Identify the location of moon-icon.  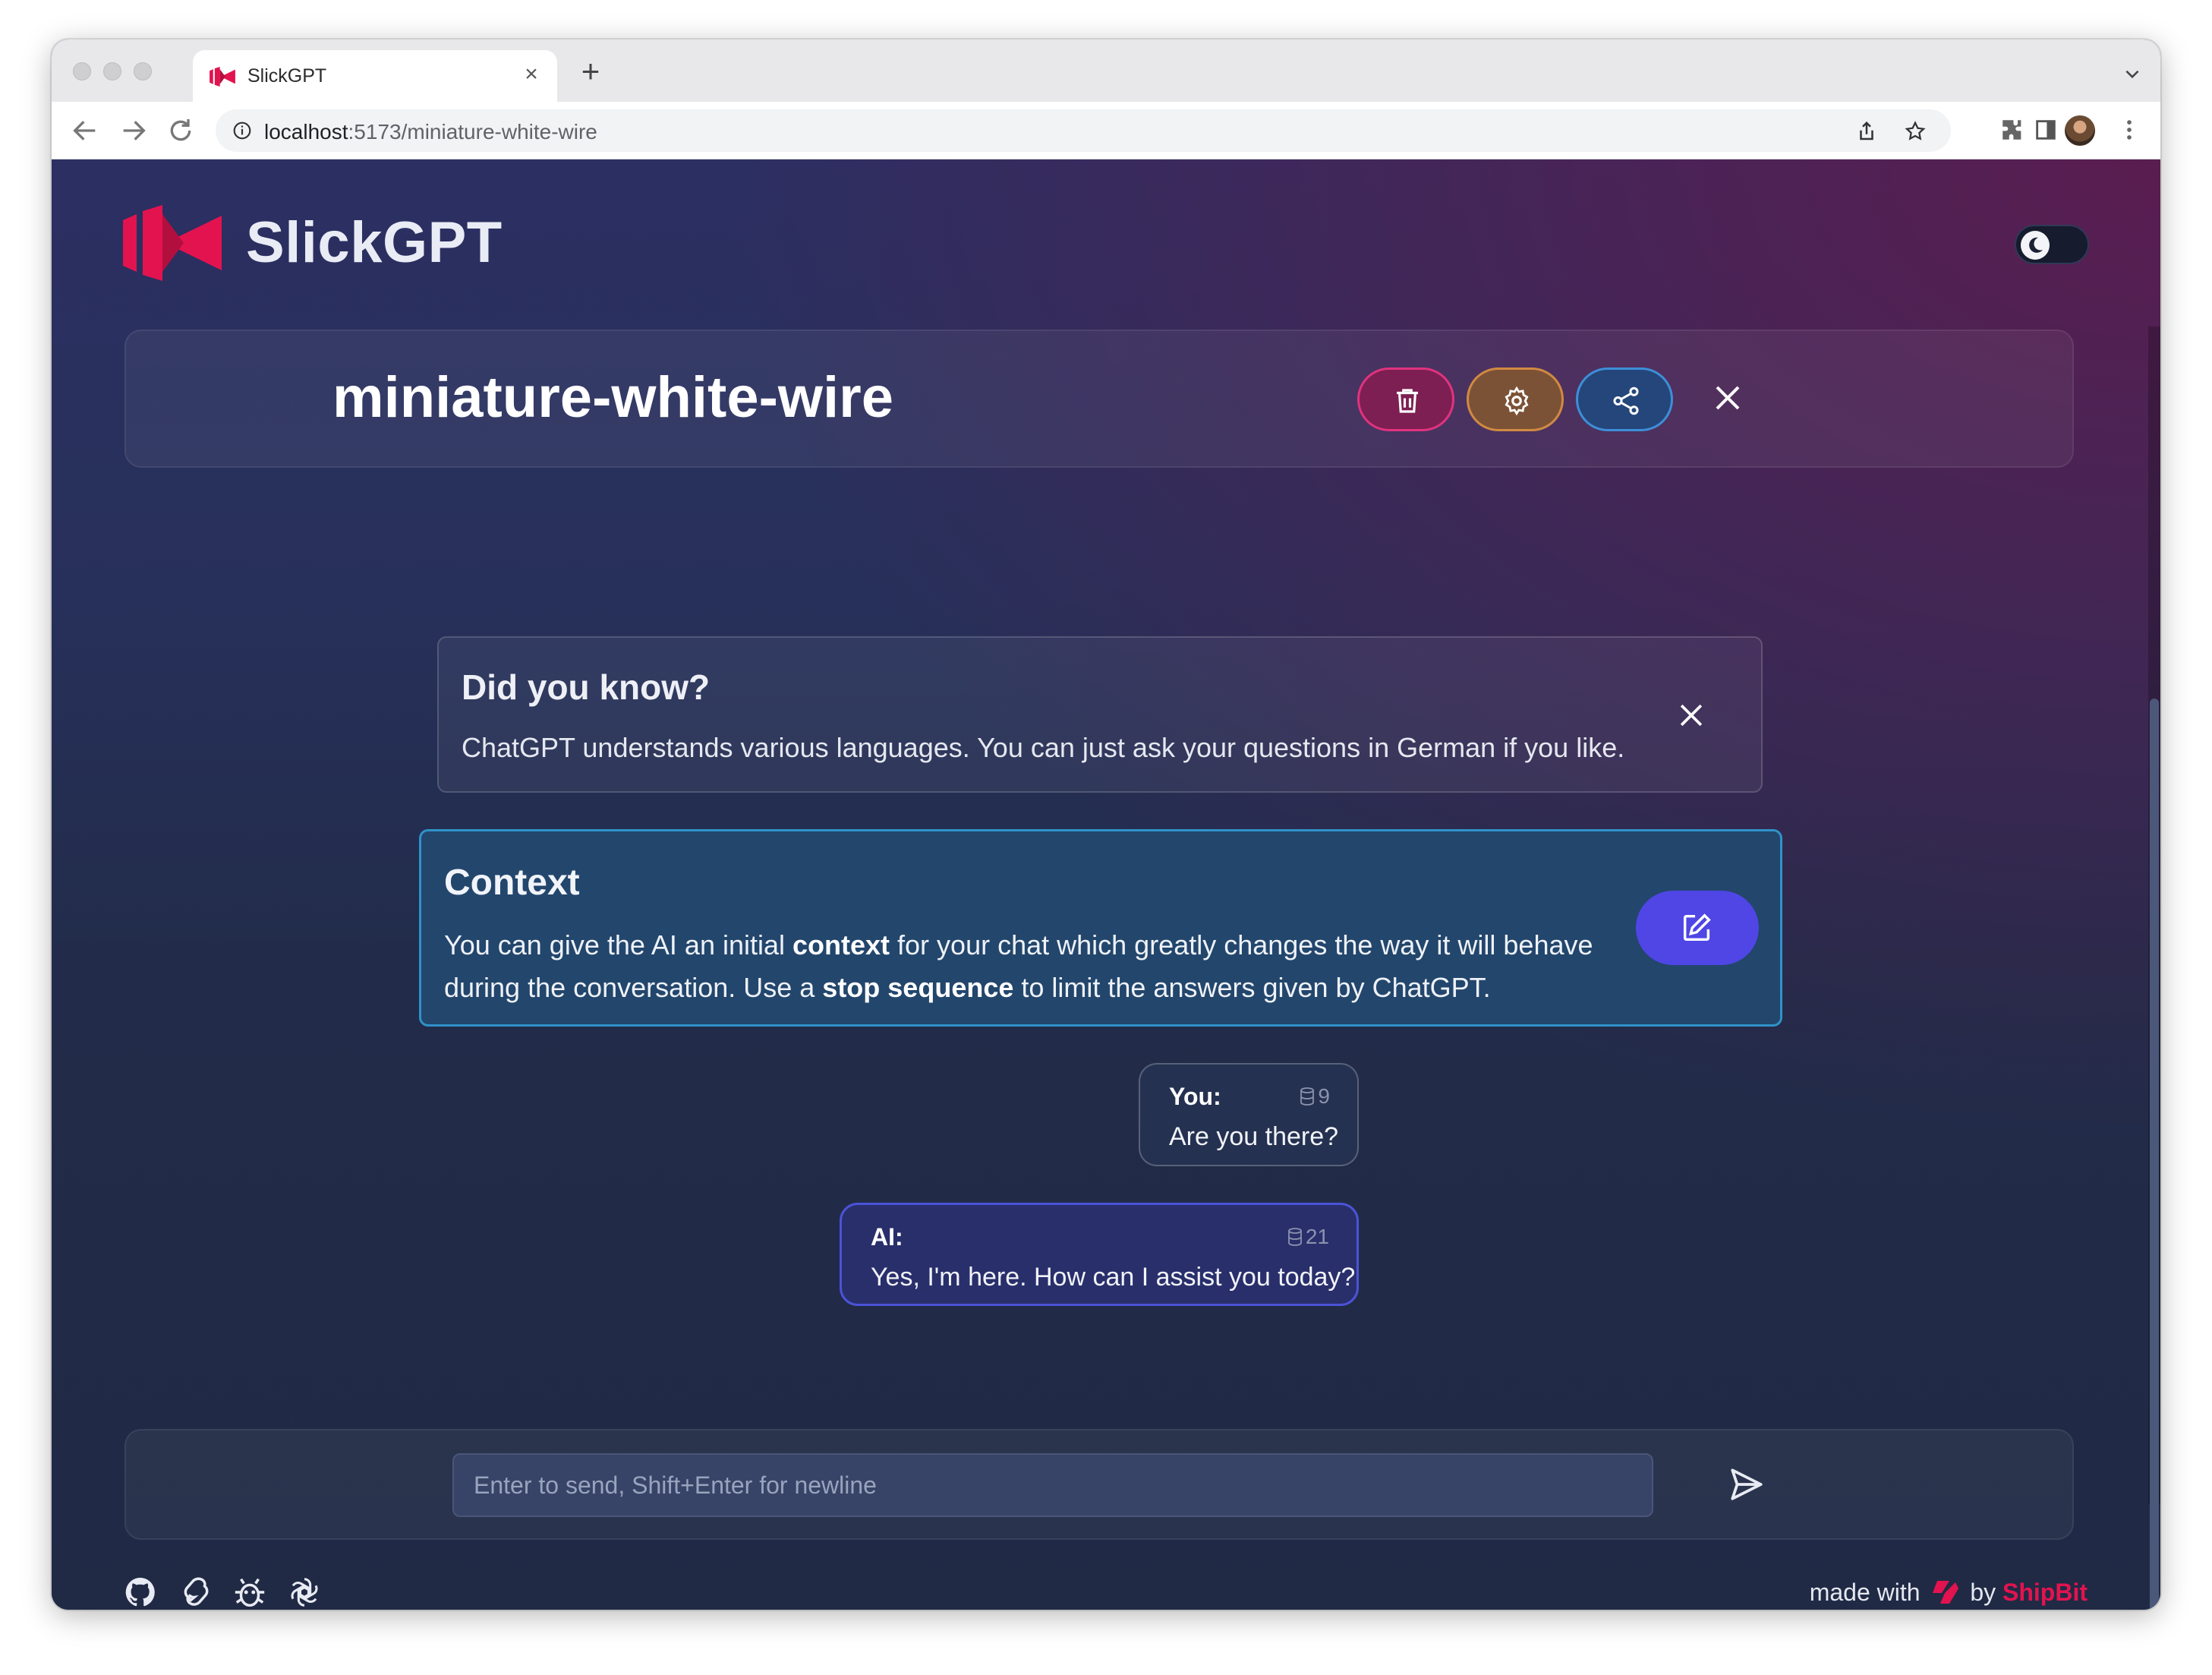
(2036, 245).